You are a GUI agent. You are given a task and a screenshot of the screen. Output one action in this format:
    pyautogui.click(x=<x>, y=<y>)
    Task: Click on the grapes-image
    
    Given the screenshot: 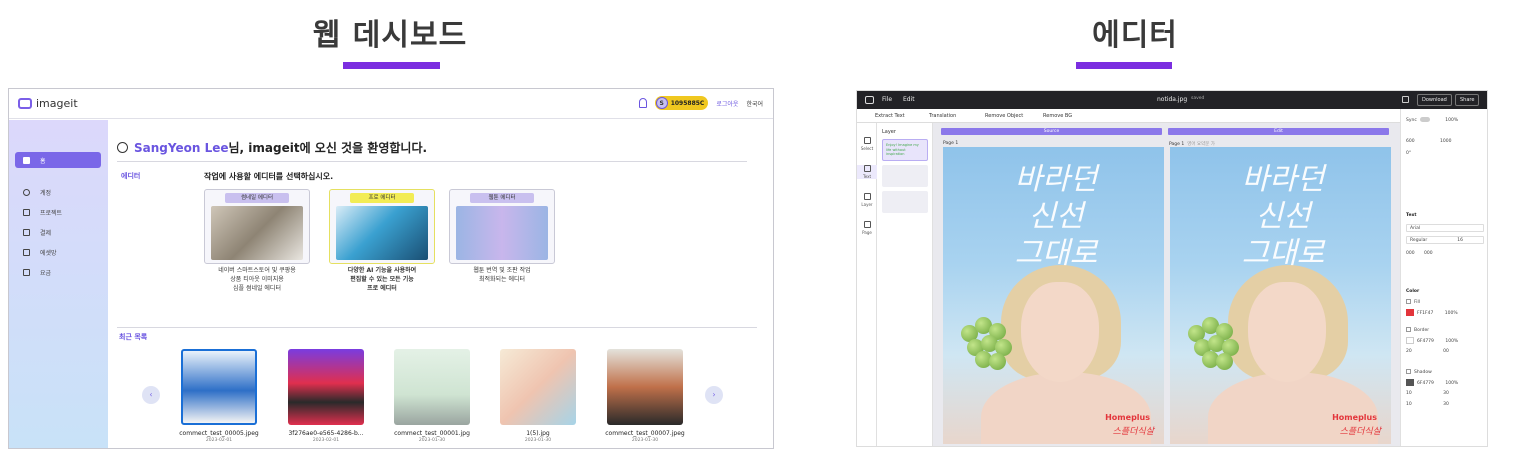 What is the action you would take?
    pyautogui.click(x=991, y=342)
    